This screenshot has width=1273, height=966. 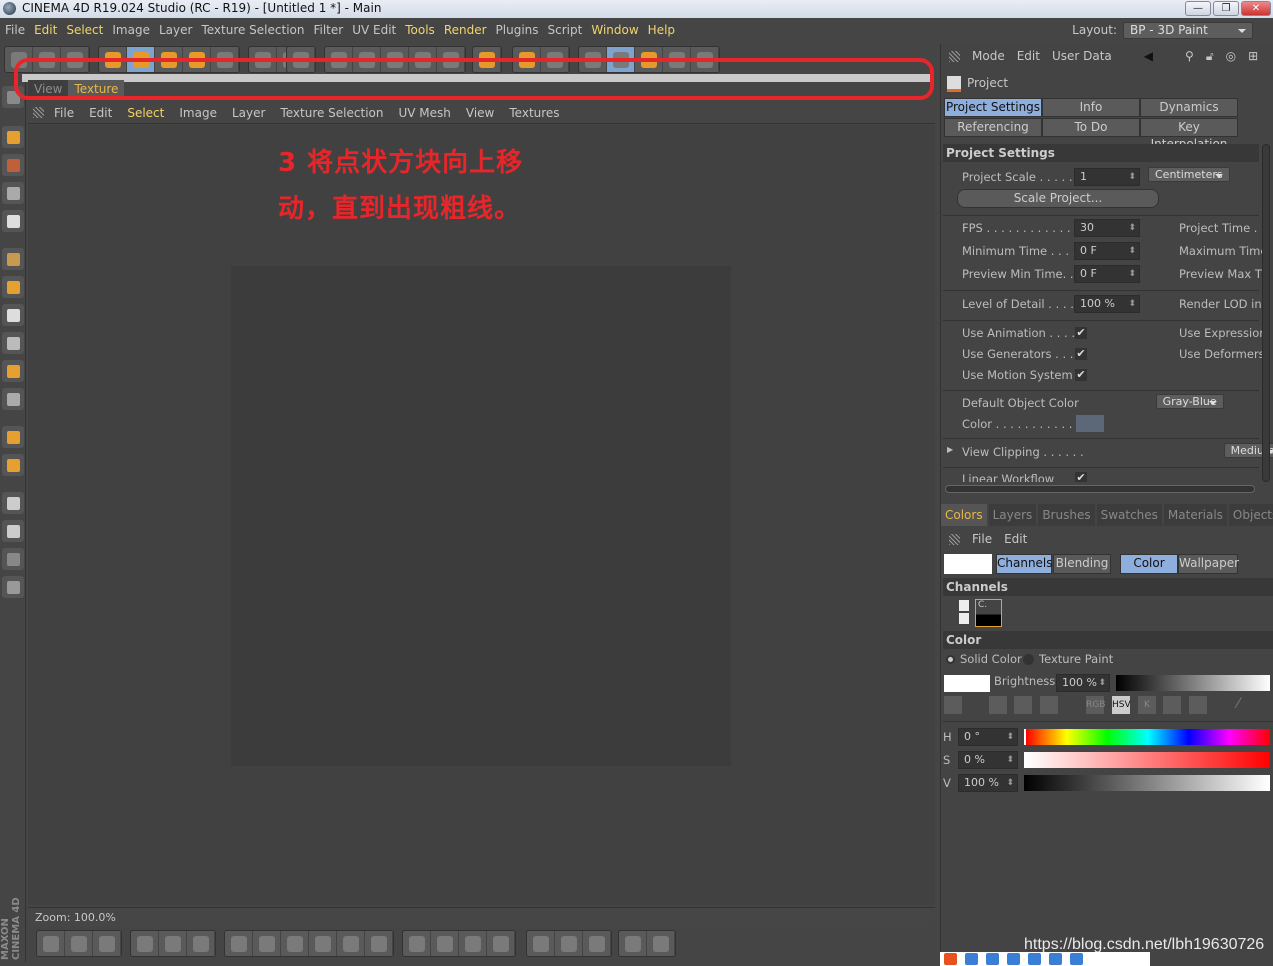 I want to click on brightness-slider, so click(x=1193, y=683).